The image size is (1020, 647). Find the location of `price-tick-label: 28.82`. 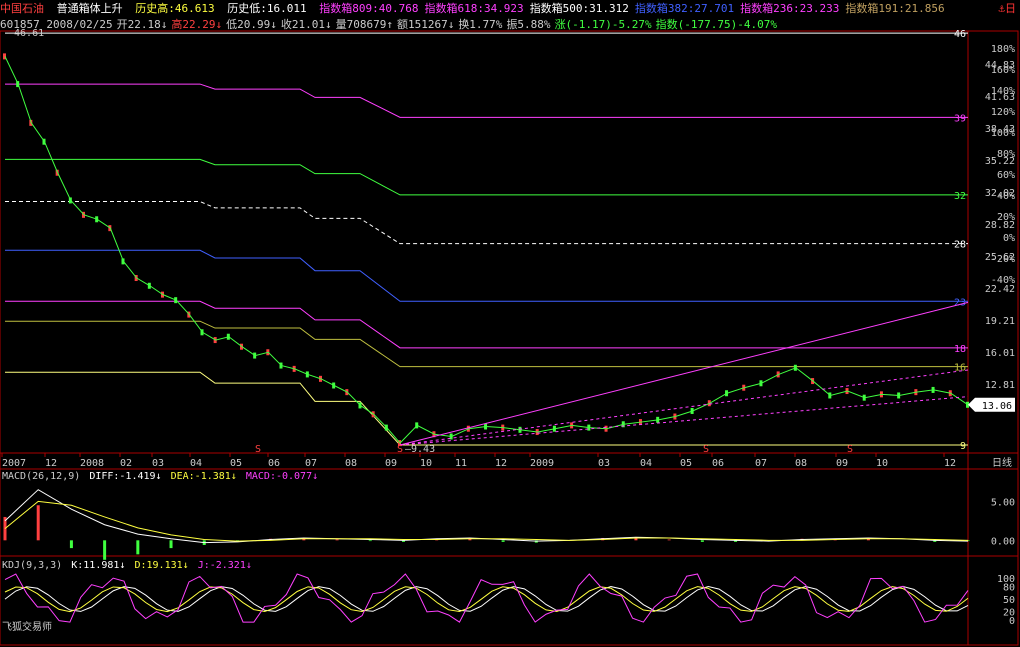

price-tick-label: 28.82 is located at coordinates (1000, 225).